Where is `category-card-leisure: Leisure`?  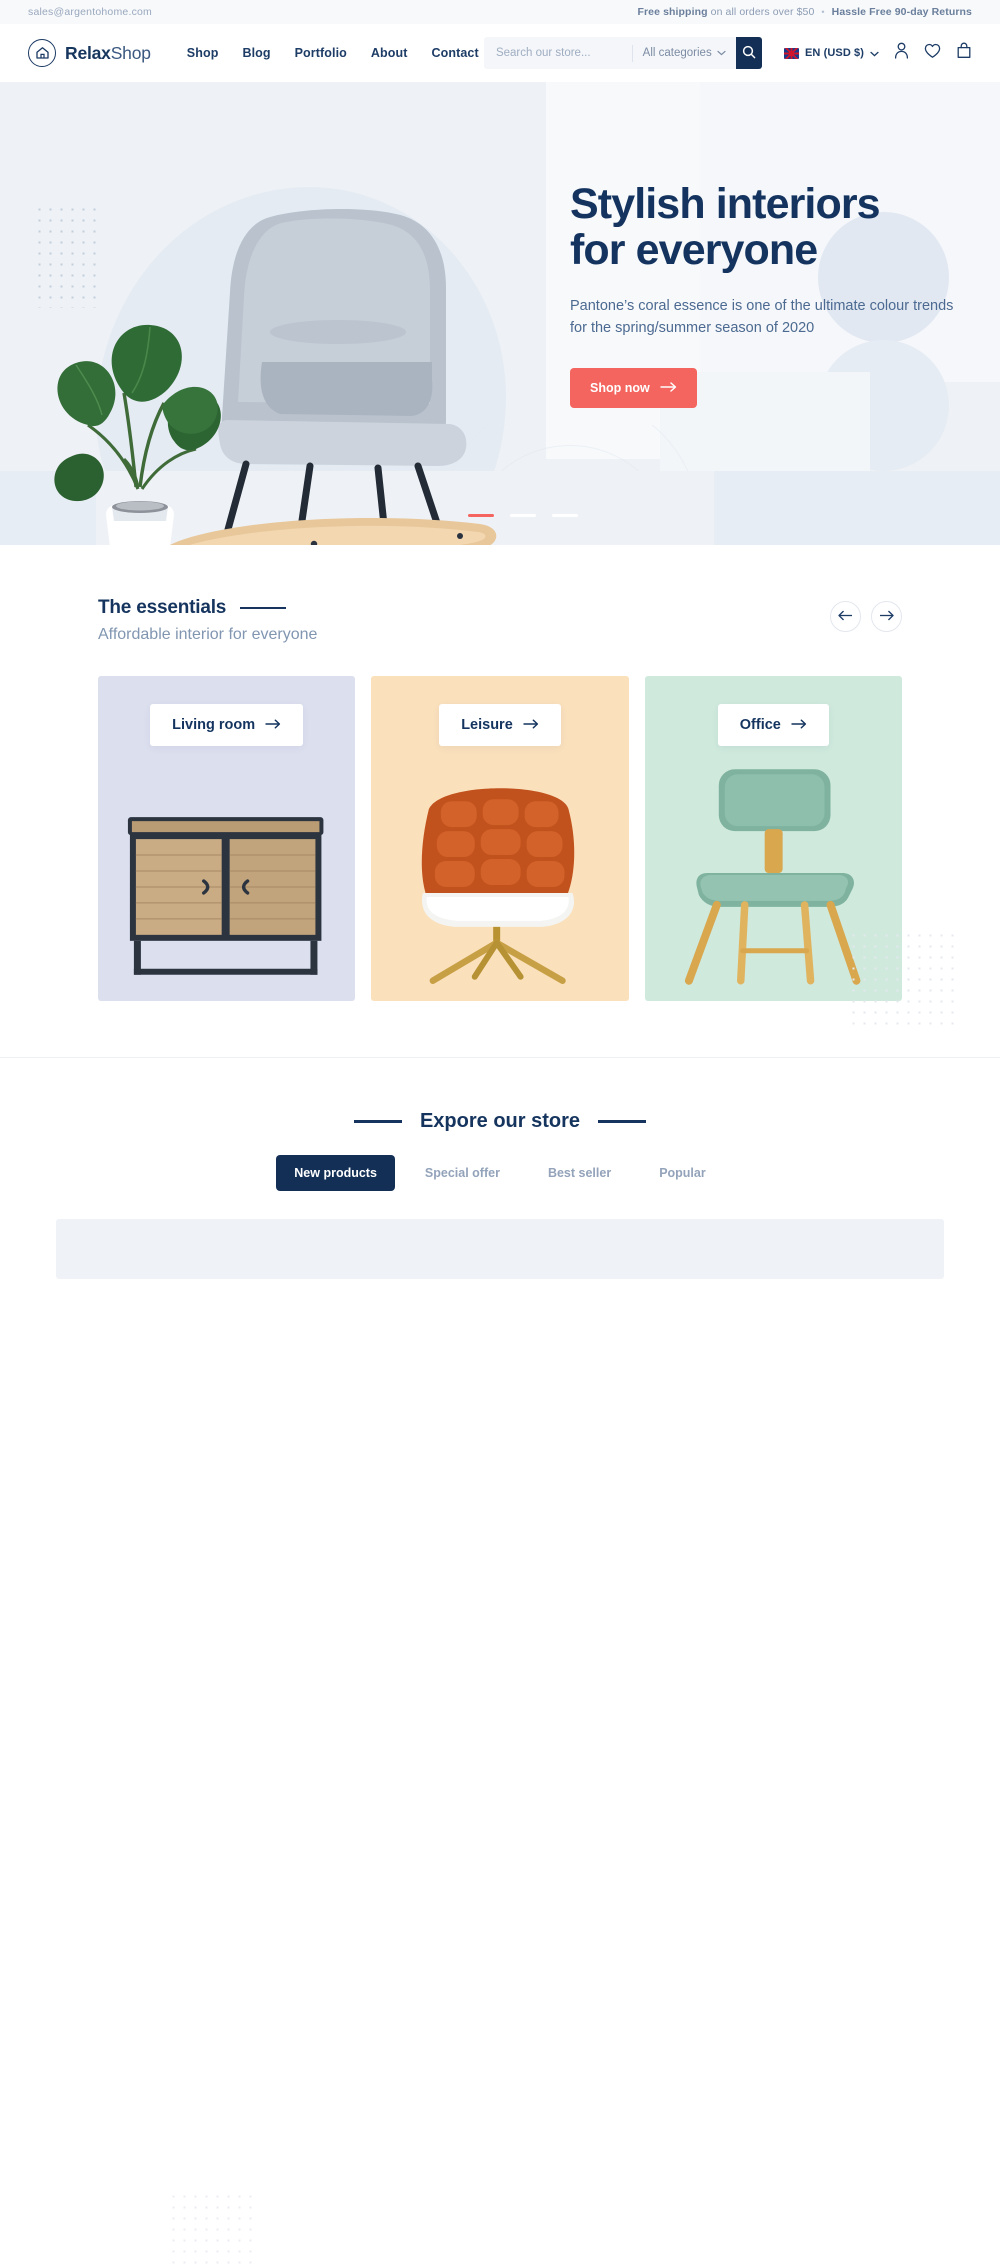
category-card-leisure: Leisure is located at coordinates (500, 838).